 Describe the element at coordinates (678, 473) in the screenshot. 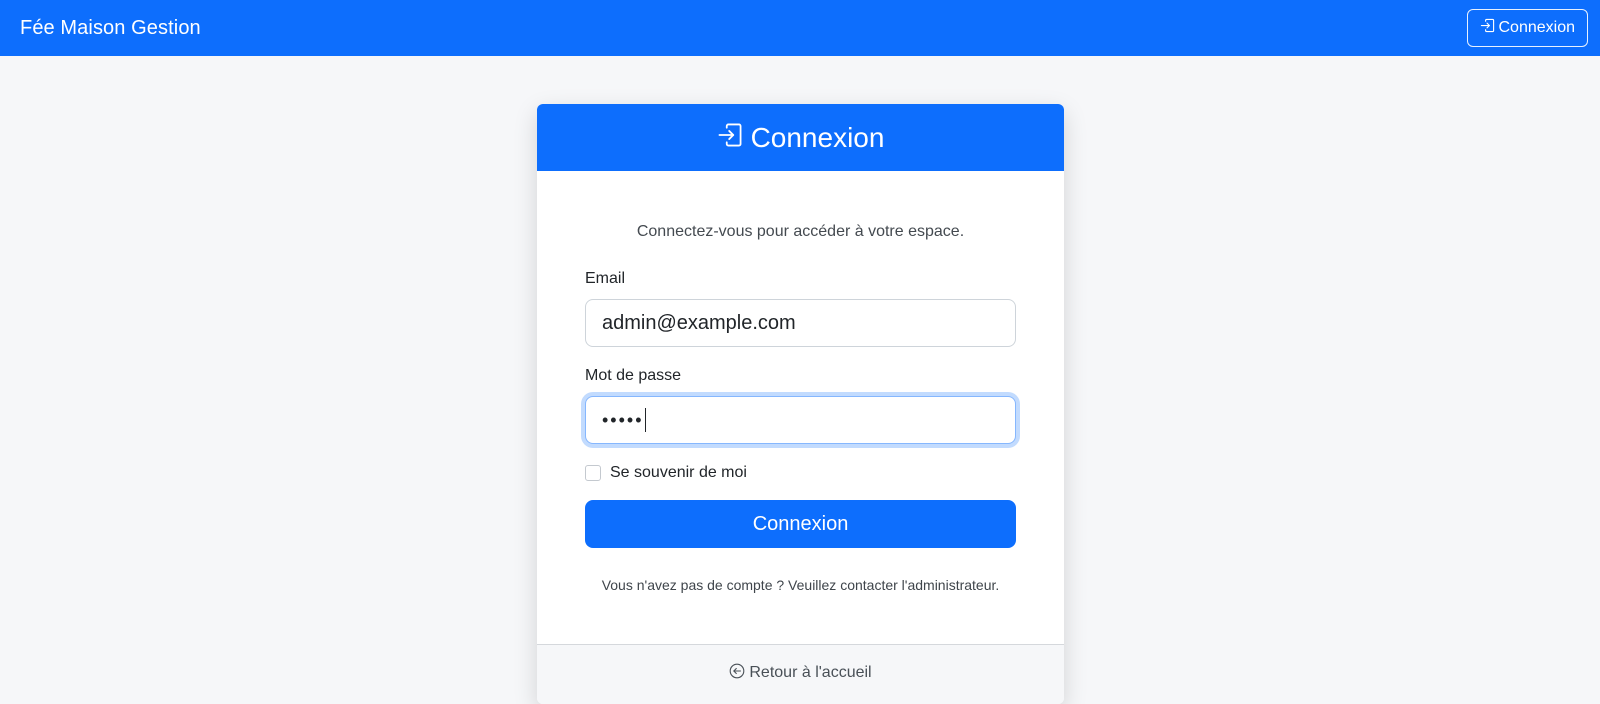

I see `remember-me-label: Se souvenir de moi` at that location.